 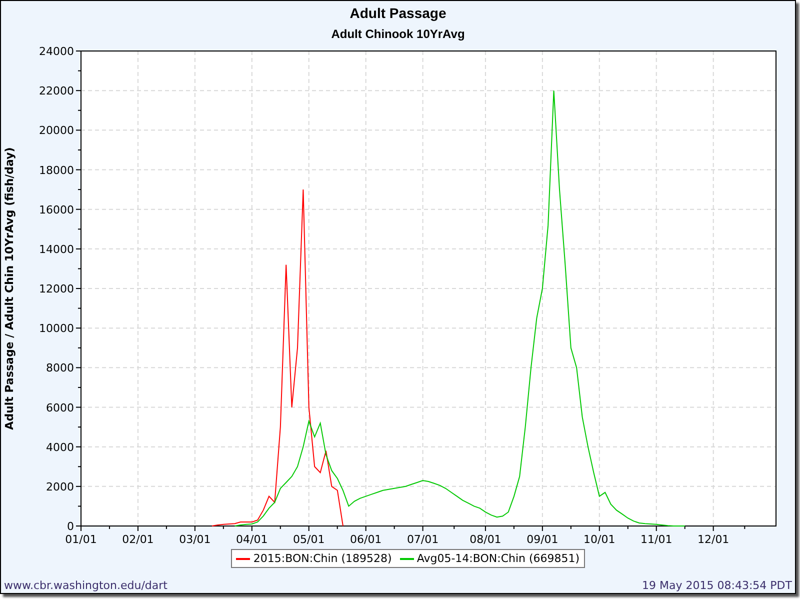 What do you see at coordinates (70, 526) in the screenshot?
I see `tick-label: 0` at bounding box center [70, 526].